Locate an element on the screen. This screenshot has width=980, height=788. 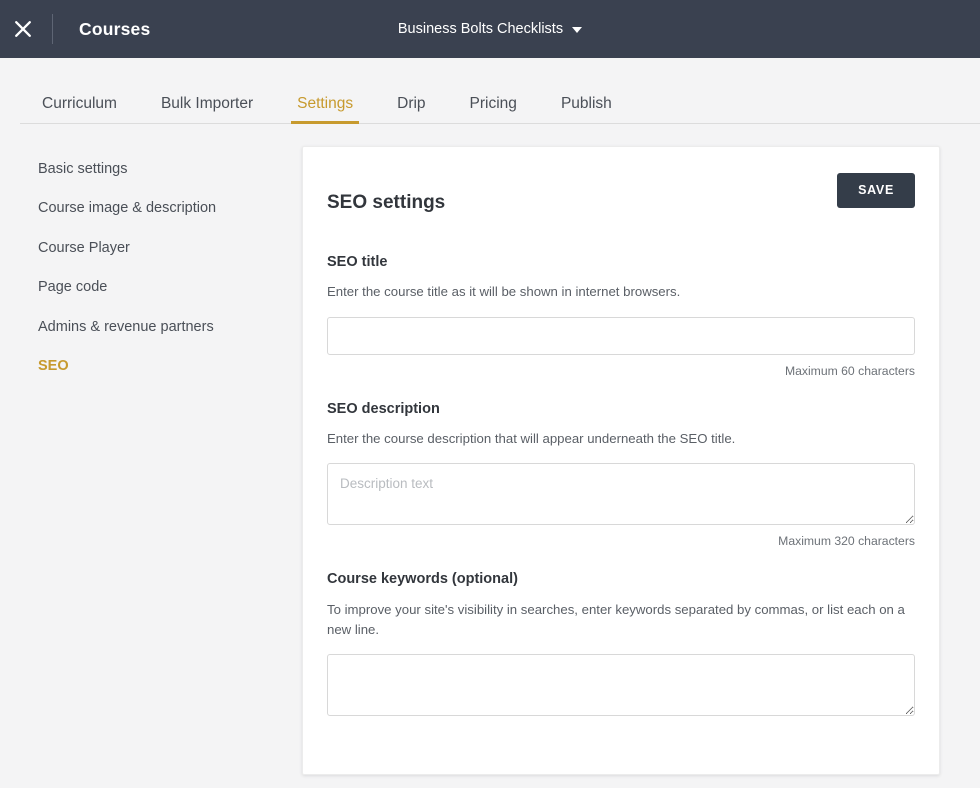
tab-bulk-importer: Bulk Importer is located at coordinates (207, 110).